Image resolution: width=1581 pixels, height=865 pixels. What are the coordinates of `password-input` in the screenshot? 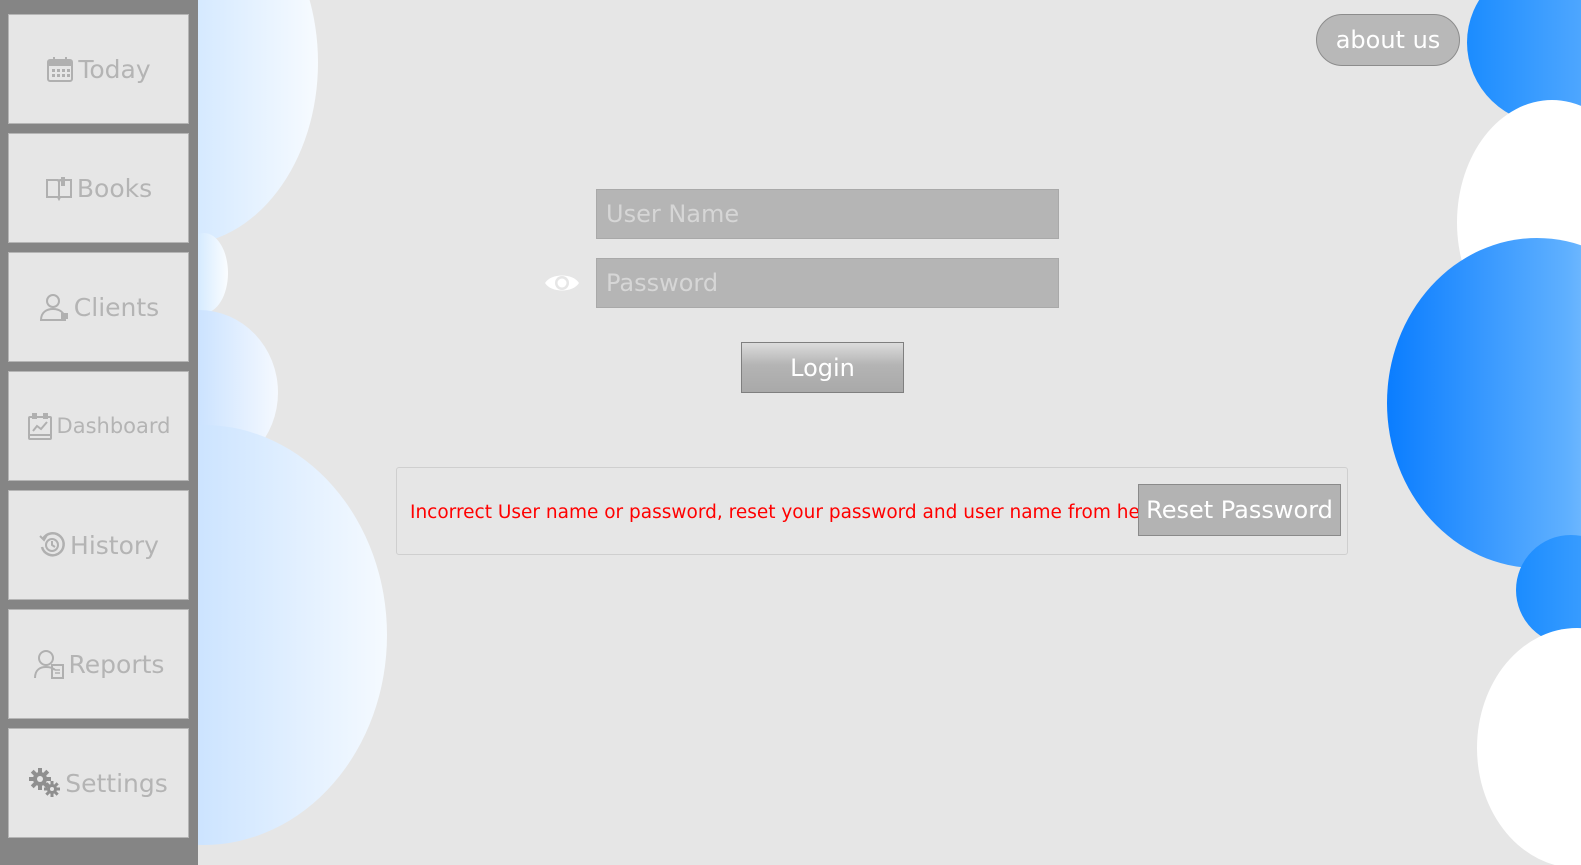 It's located at (827, 283).